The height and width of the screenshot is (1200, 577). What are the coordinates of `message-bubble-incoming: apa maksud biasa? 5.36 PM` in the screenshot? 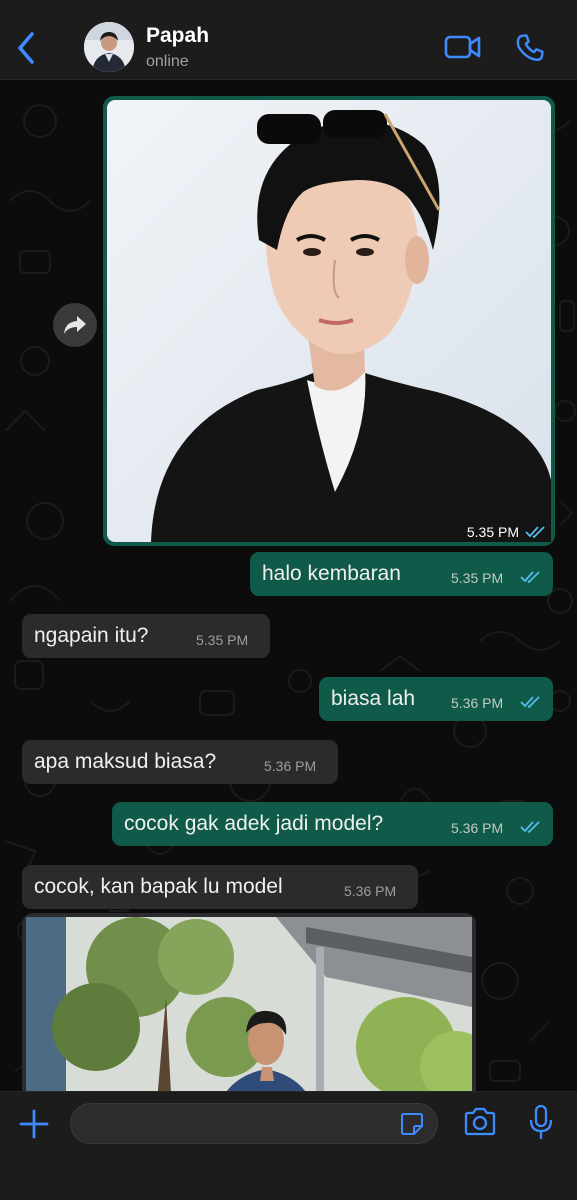 It's located at (180, 762).